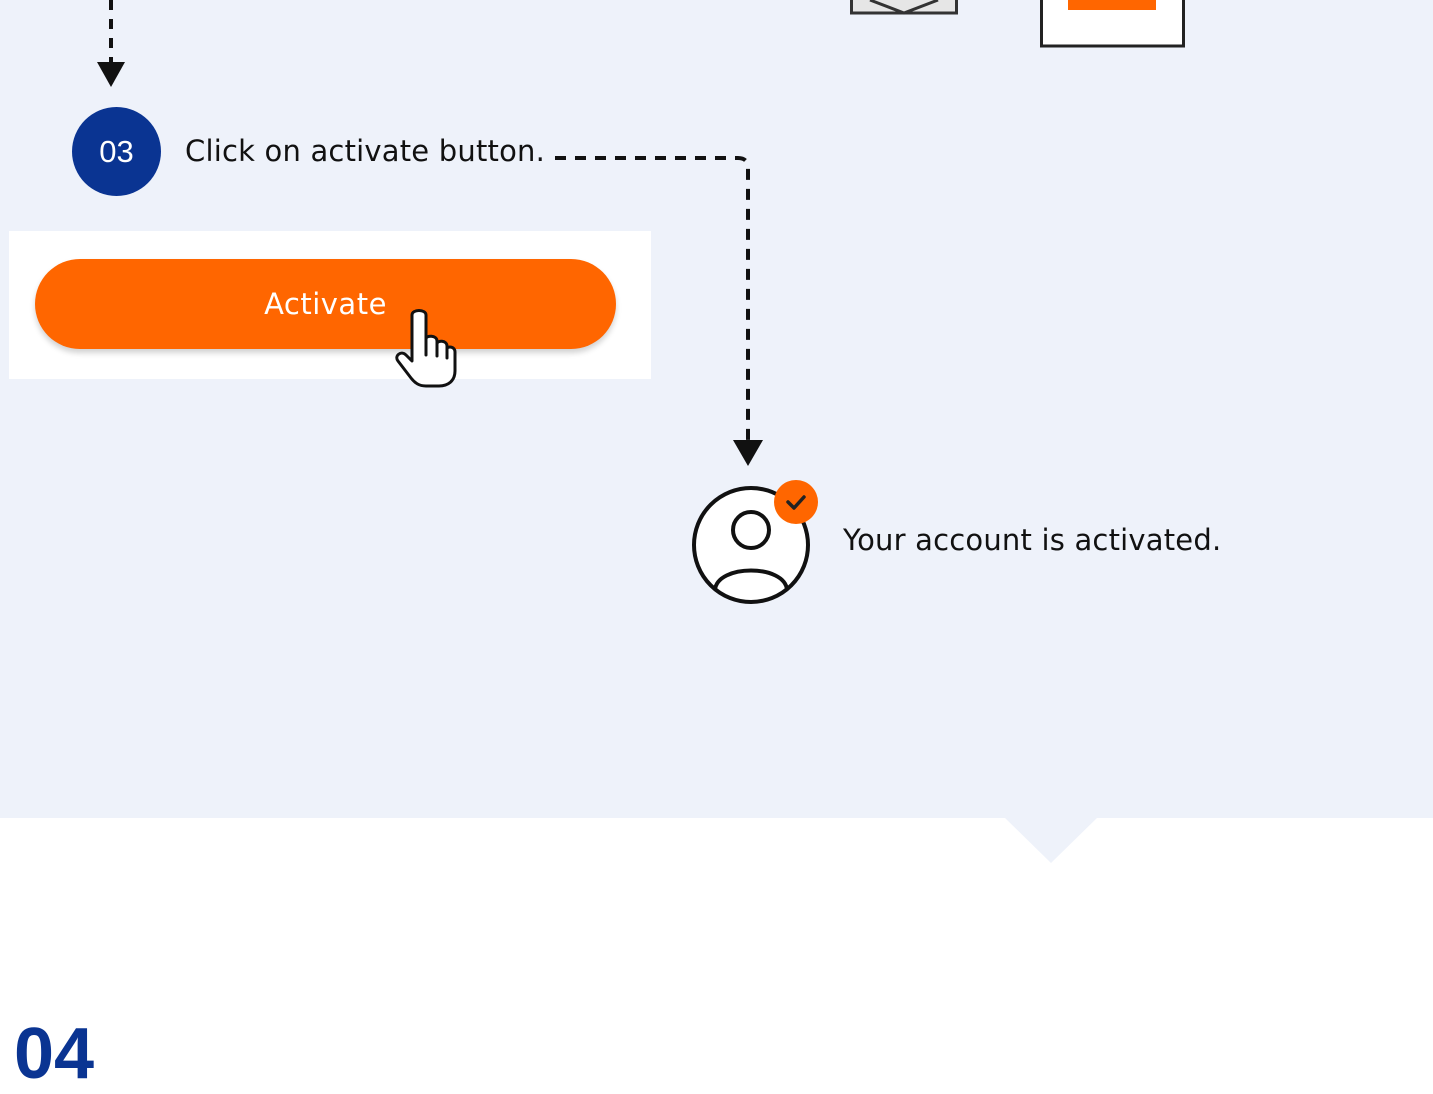 This screenshot has width=1433, height=1094. Describe the element at coordinates (365, 151) in the screenshot. I see `step-instruction: Click on activate button.` at that location.